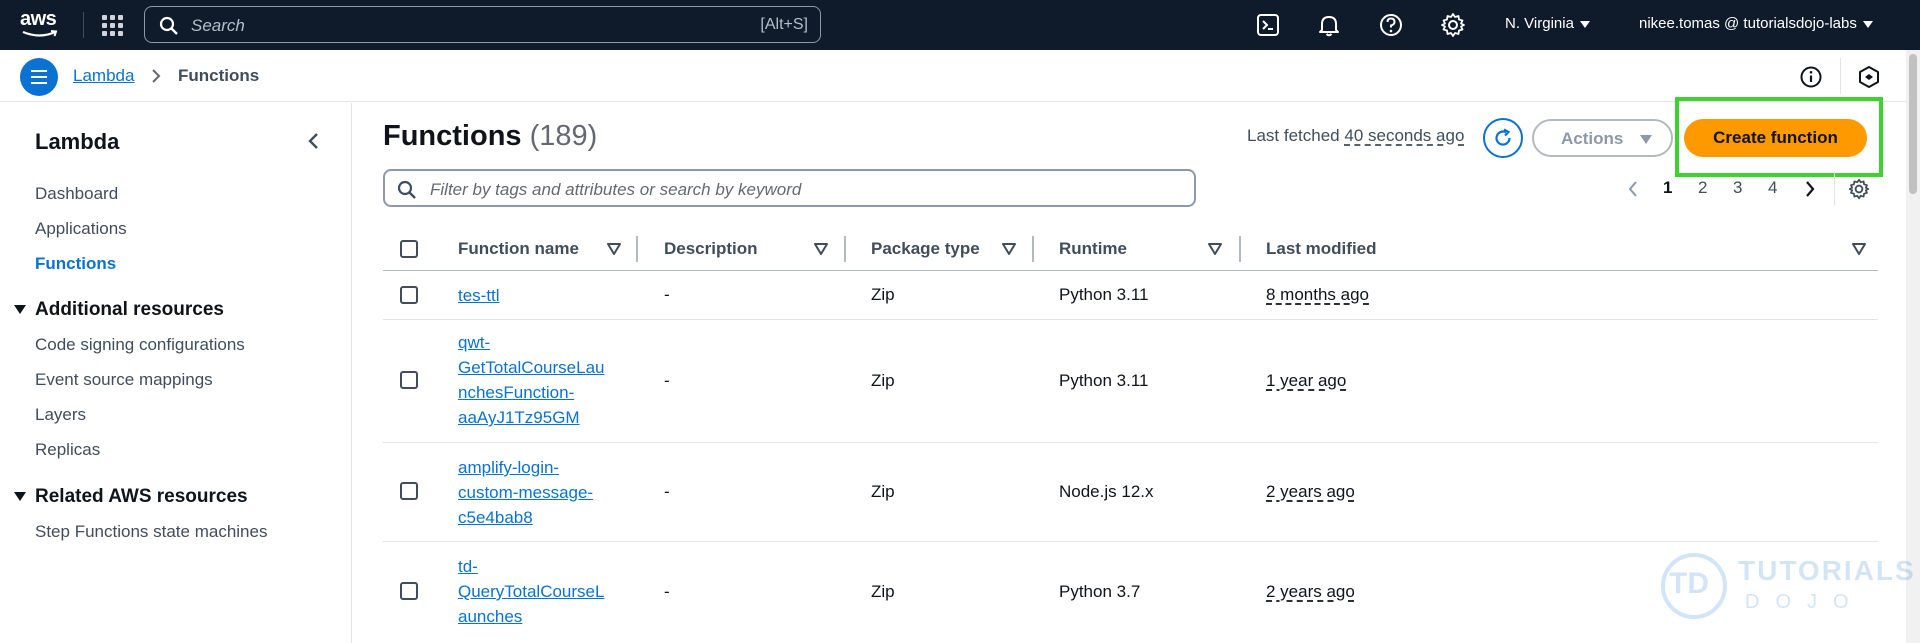 The image size is (1920, 643). What do you see at coordinates (81, 229) in the screenshot?
I see `sidebar-item-applications: Applications` at bounding box center [81, 229].